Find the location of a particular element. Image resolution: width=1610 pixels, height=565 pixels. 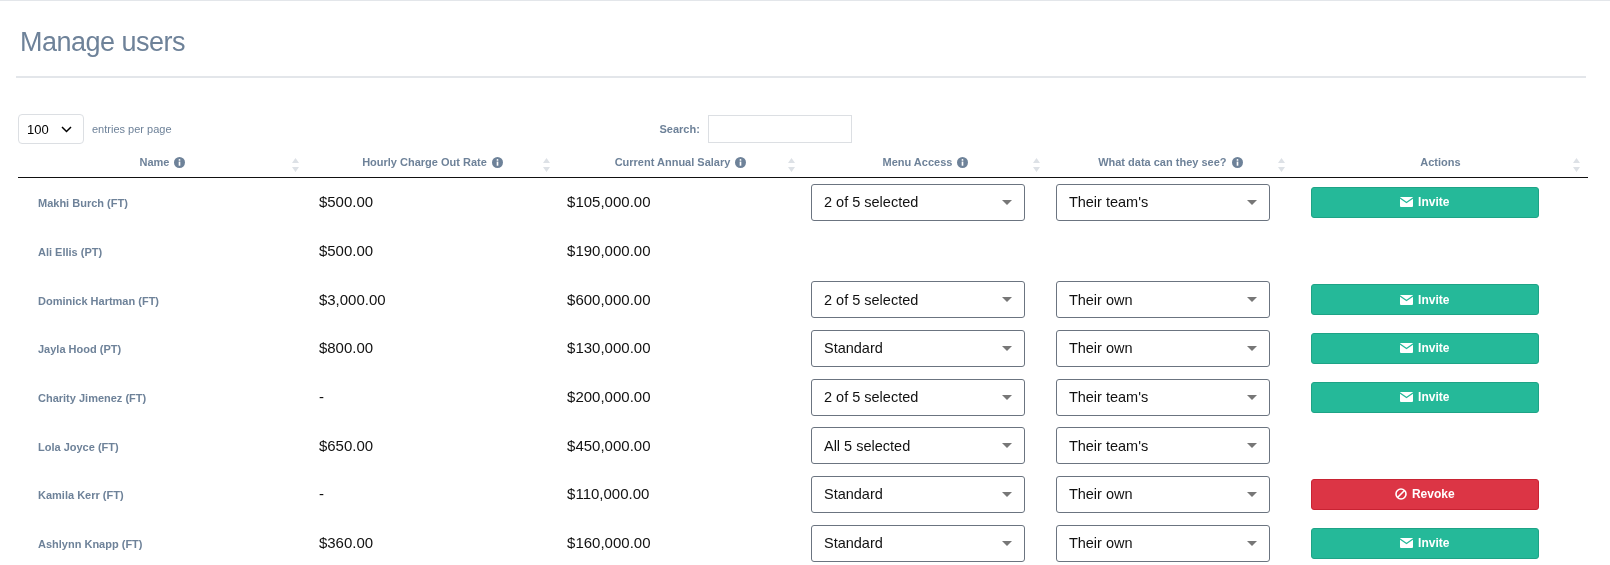

user-name: Charity Jimenez (FT) is located at coordinates (92, 398).